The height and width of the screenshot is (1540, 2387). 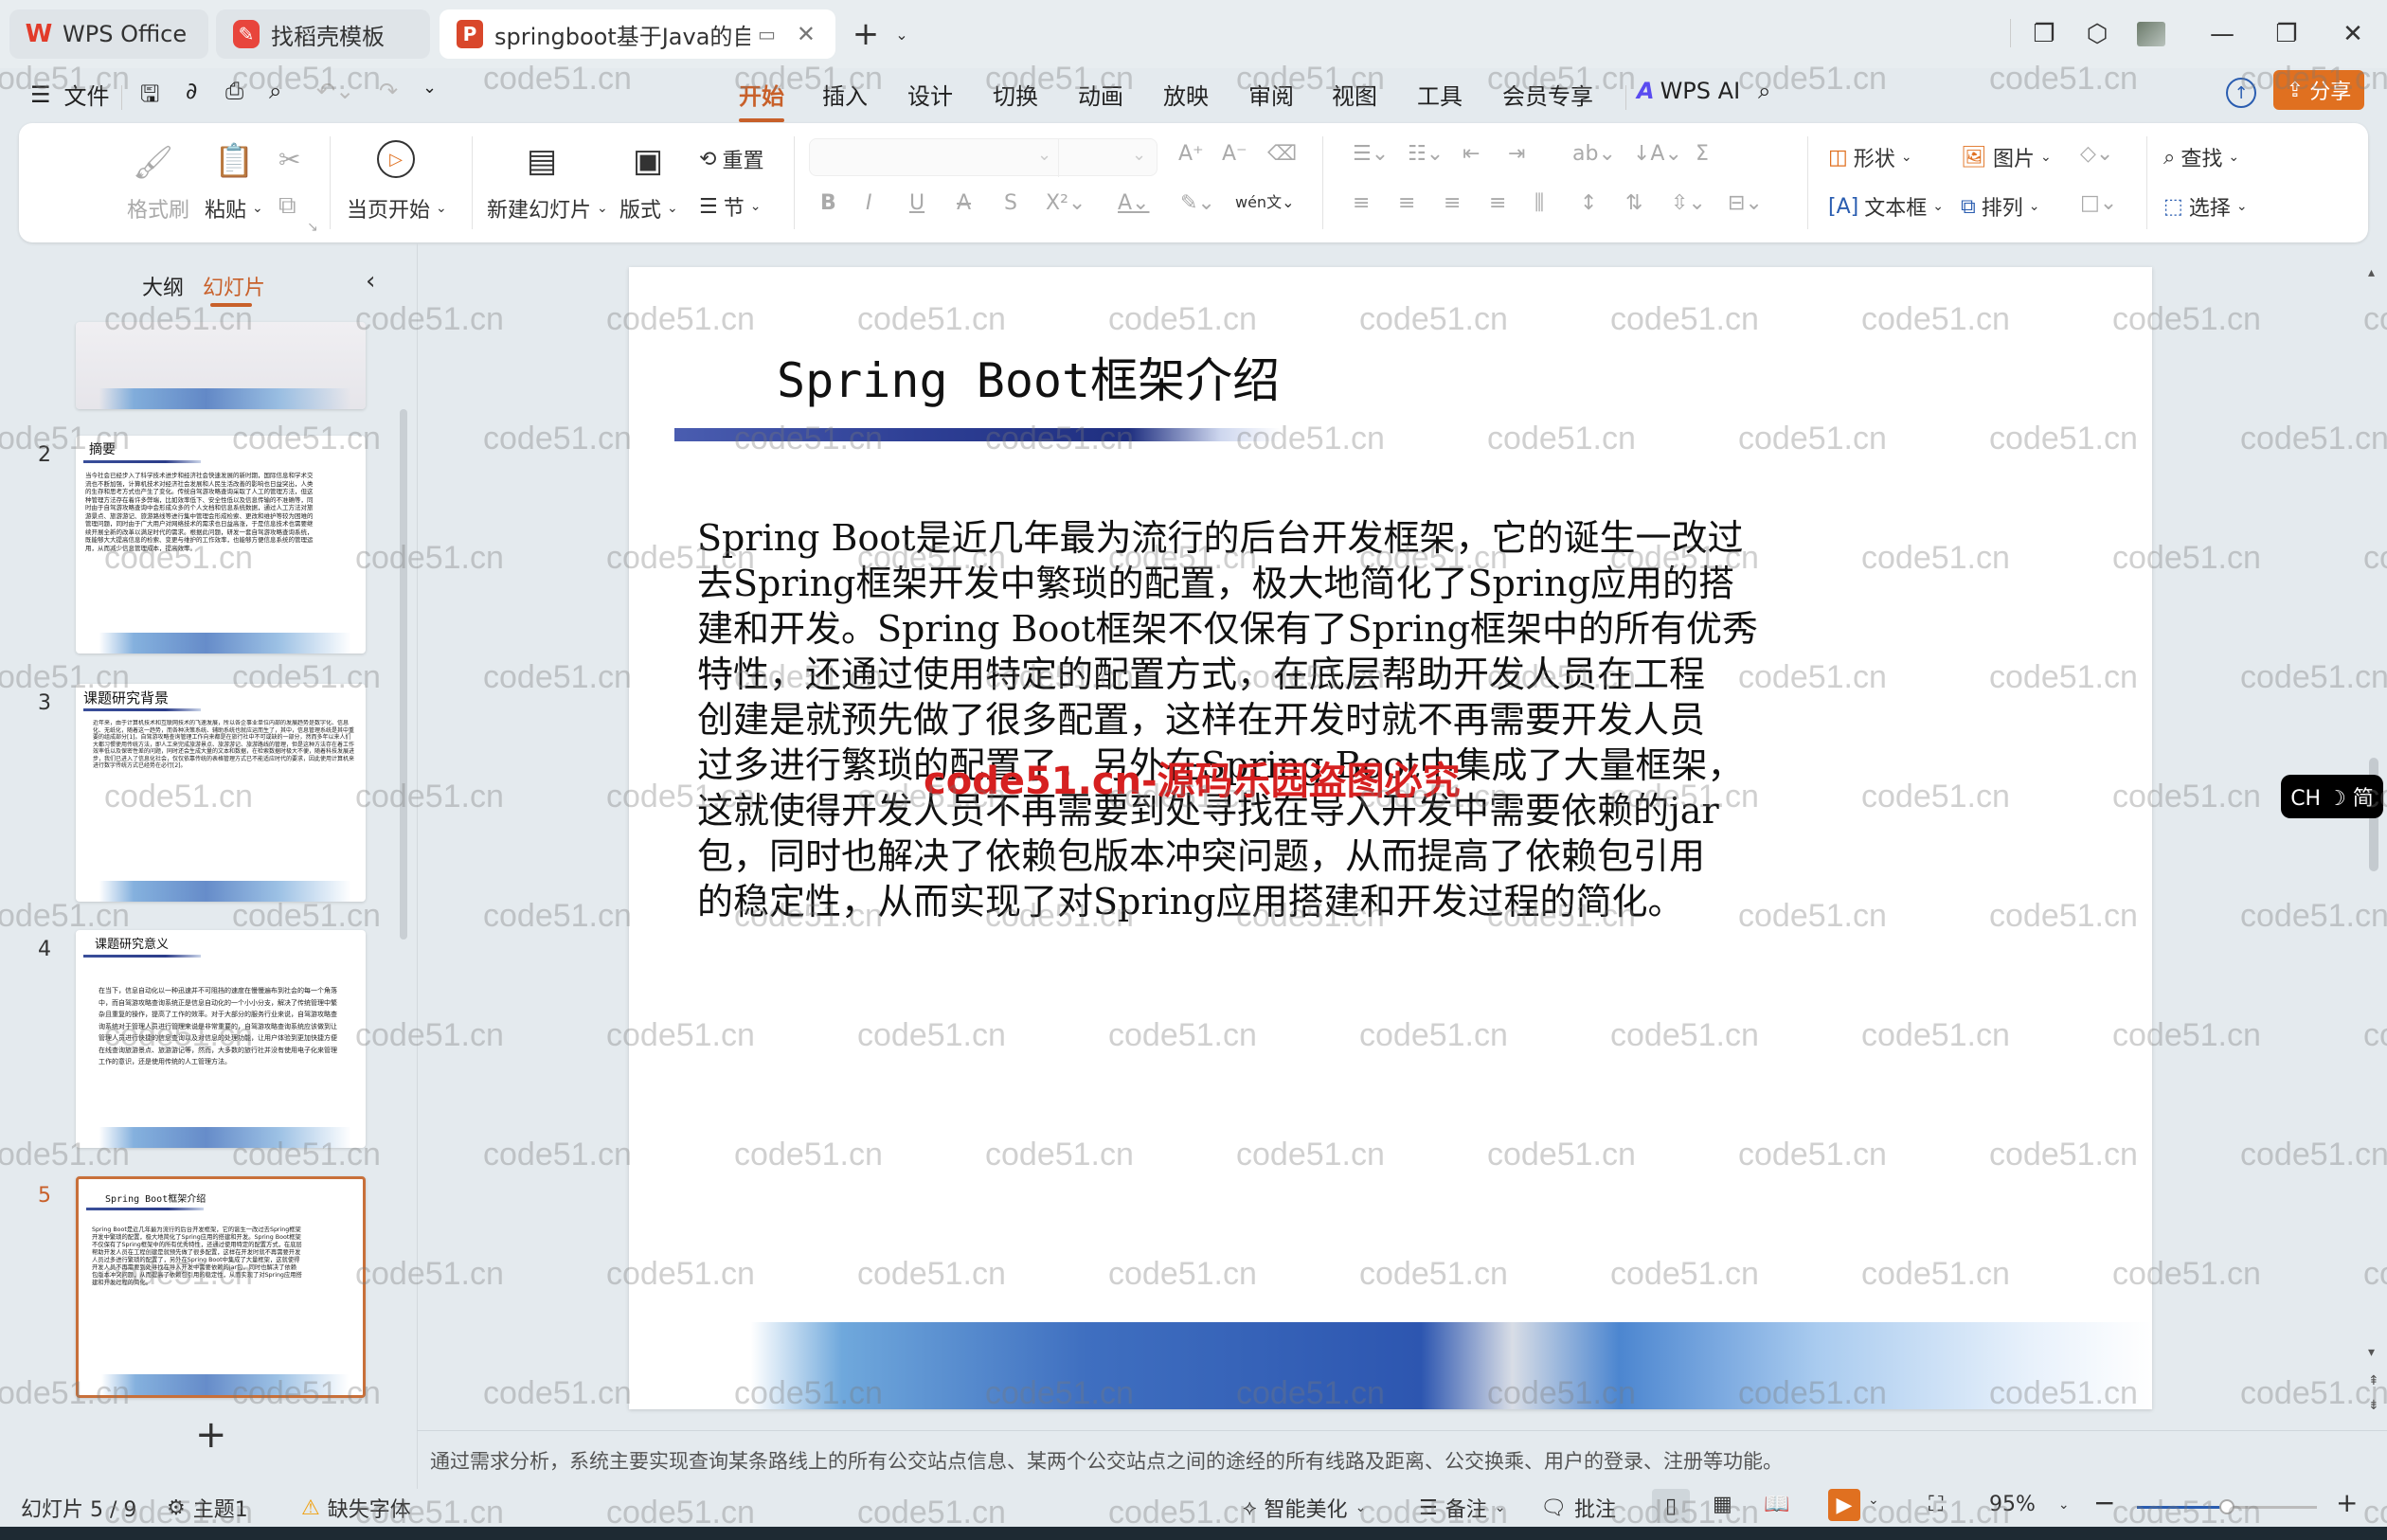 What do you see at coordinates (370, 281) in the screenshot?
I see `collapse-panel-icon: ‹` at bounding box center [370, 281].